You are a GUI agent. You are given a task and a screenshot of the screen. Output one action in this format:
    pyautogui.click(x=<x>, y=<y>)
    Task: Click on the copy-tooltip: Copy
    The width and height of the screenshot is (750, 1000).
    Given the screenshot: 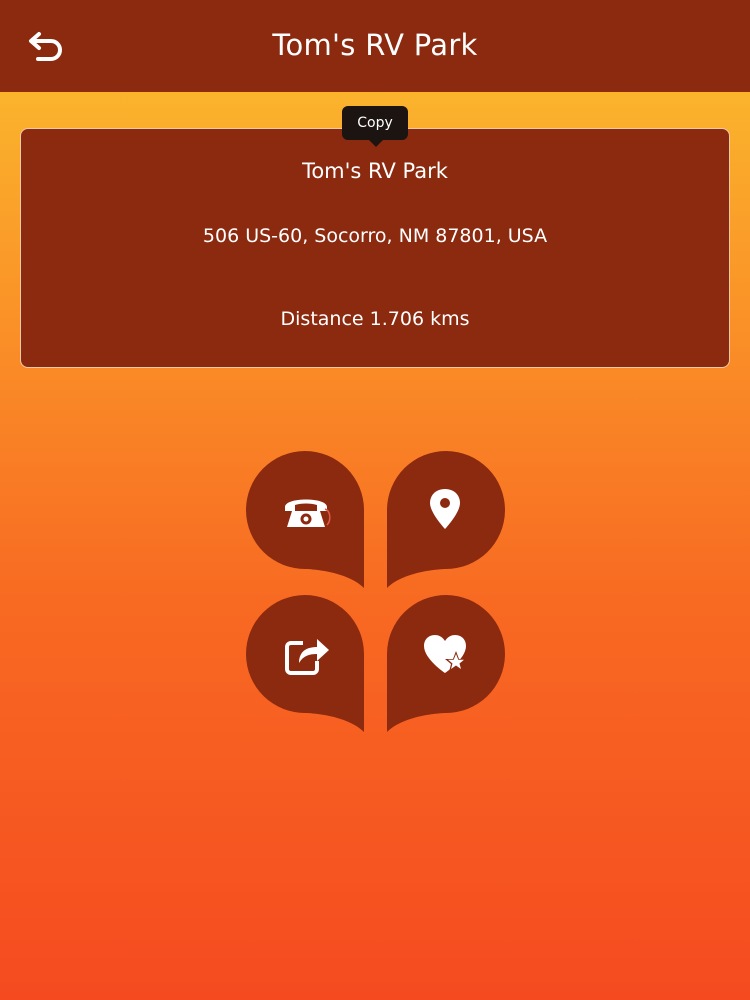 What is the action you would take?
    pyautogui.click(x=375, y=126)
    